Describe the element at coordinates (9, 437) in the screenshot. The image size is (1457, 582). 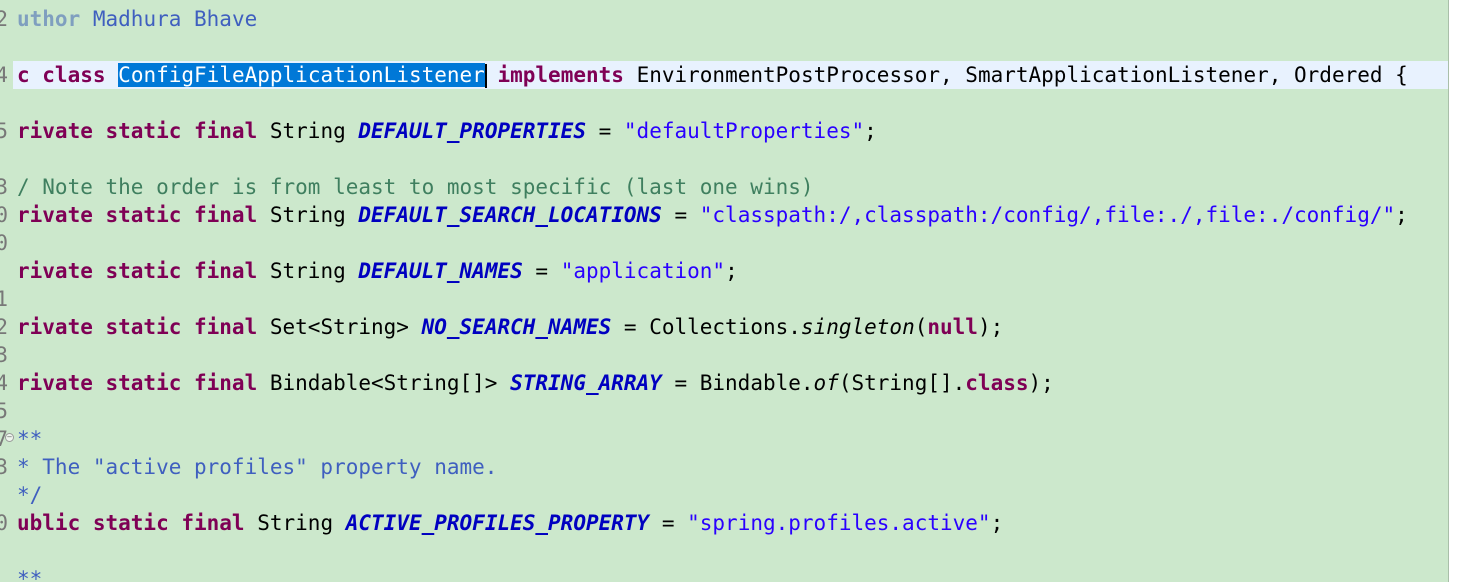
I see `fold-toggle-icon: −` at that location.